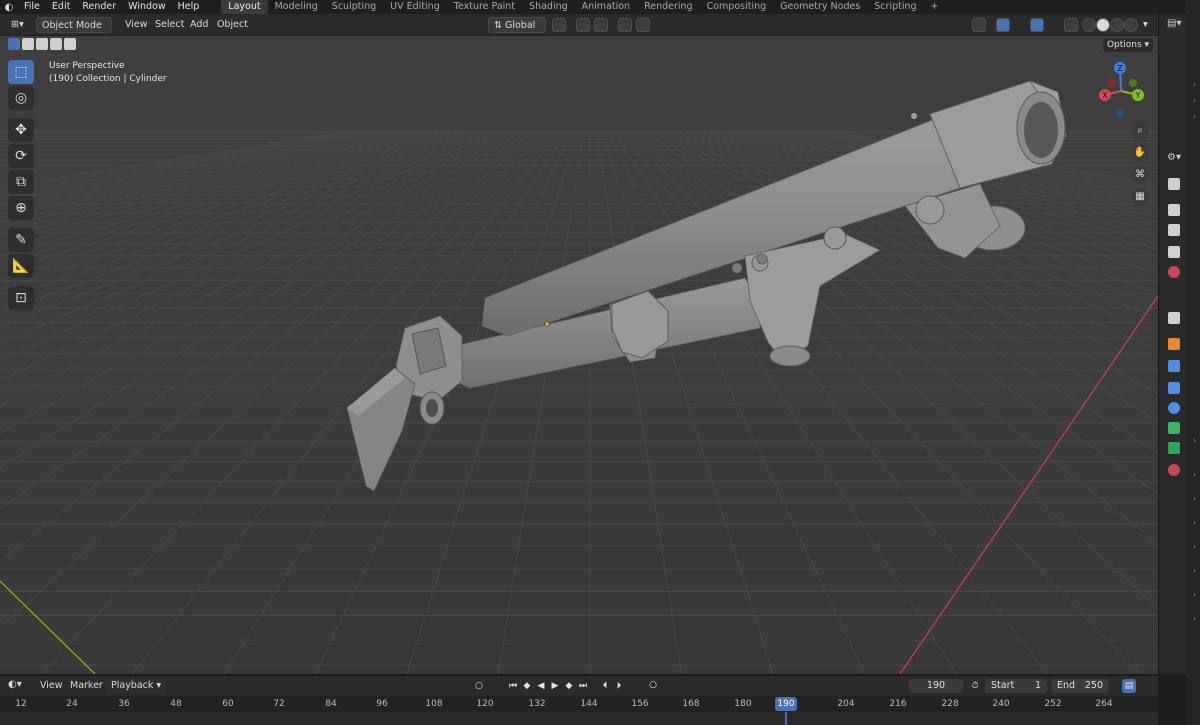 The height and width of the screenshot is (725, 1200). Describe the element at coordinates (17, 25) in the screenshot. I see `editor-type-icon: ⊞▾` at that location.